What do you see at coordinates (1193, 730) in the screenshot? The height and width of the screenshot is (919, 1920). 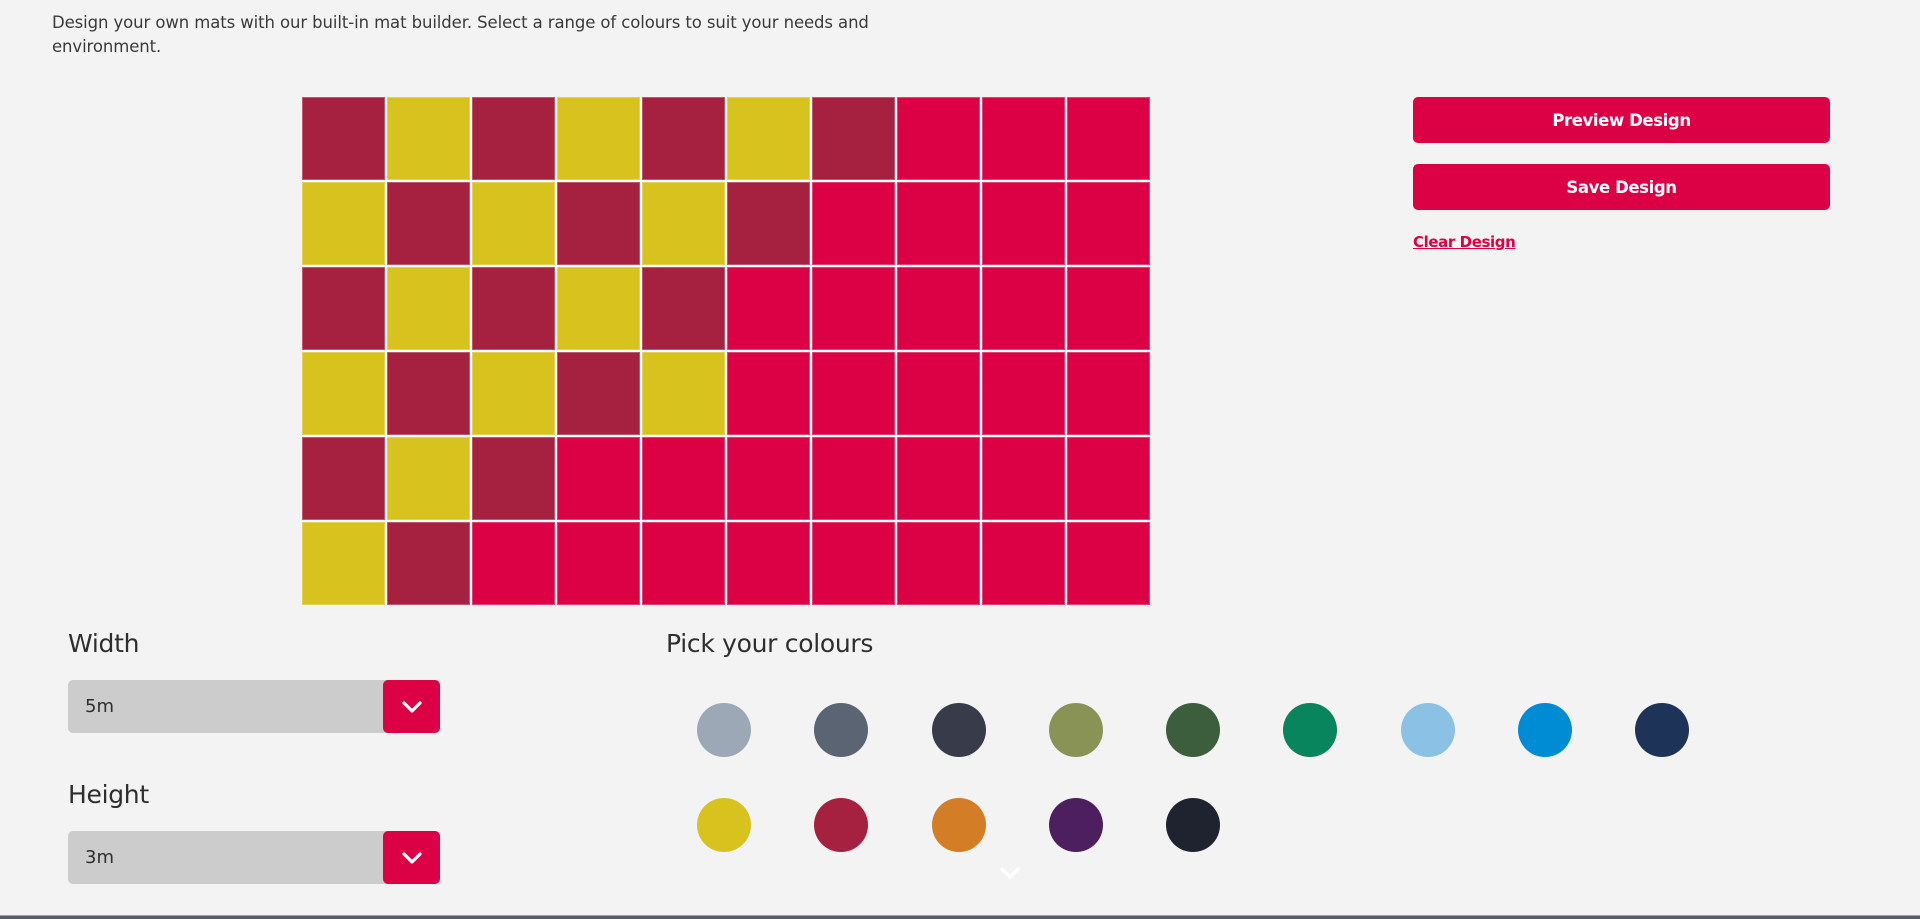 I see `colour-swatch-forest-green` at bounding box center [1193, 730].